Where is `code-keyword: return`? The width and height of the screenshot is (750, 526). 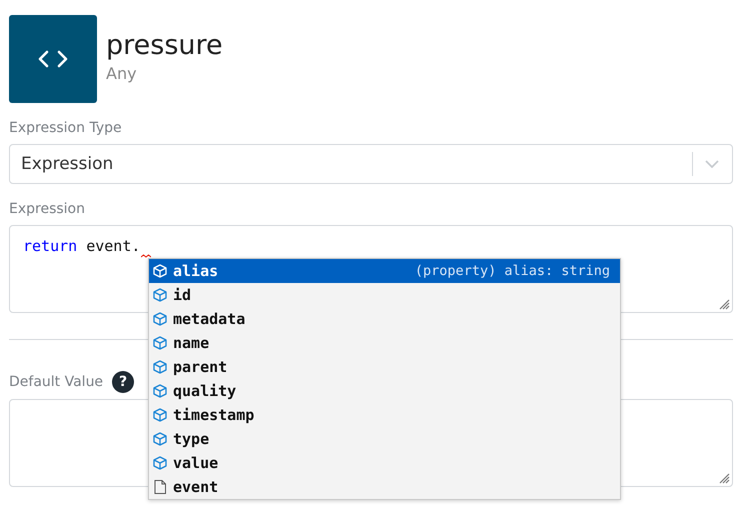 code-keyword: return is located at coordinates (50, 246).